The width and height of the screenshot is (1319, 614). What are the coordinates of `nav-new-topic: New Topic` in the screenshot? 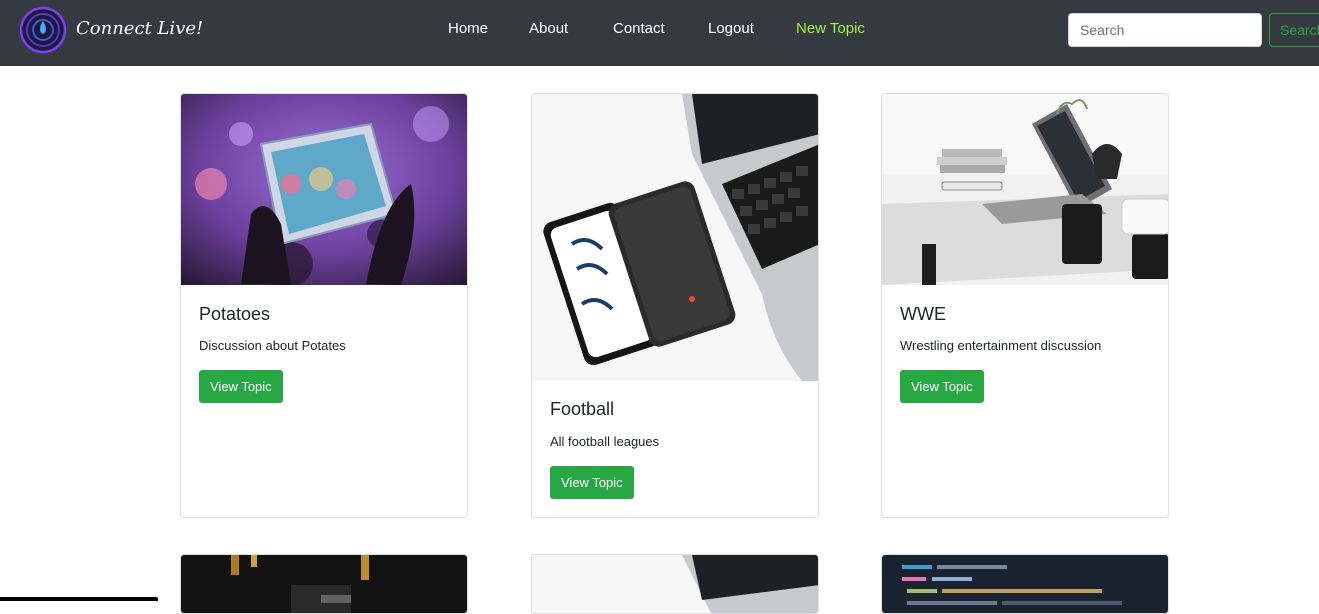 It's located at (830, 28).